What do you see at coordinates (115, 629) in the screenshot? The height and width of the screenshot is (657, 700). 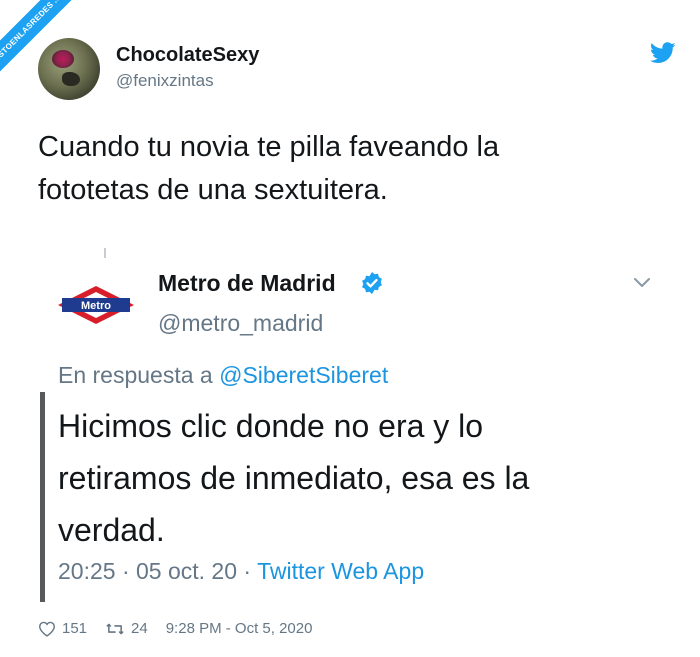 I see `retweet-icon` at bounding box center [115, 629].